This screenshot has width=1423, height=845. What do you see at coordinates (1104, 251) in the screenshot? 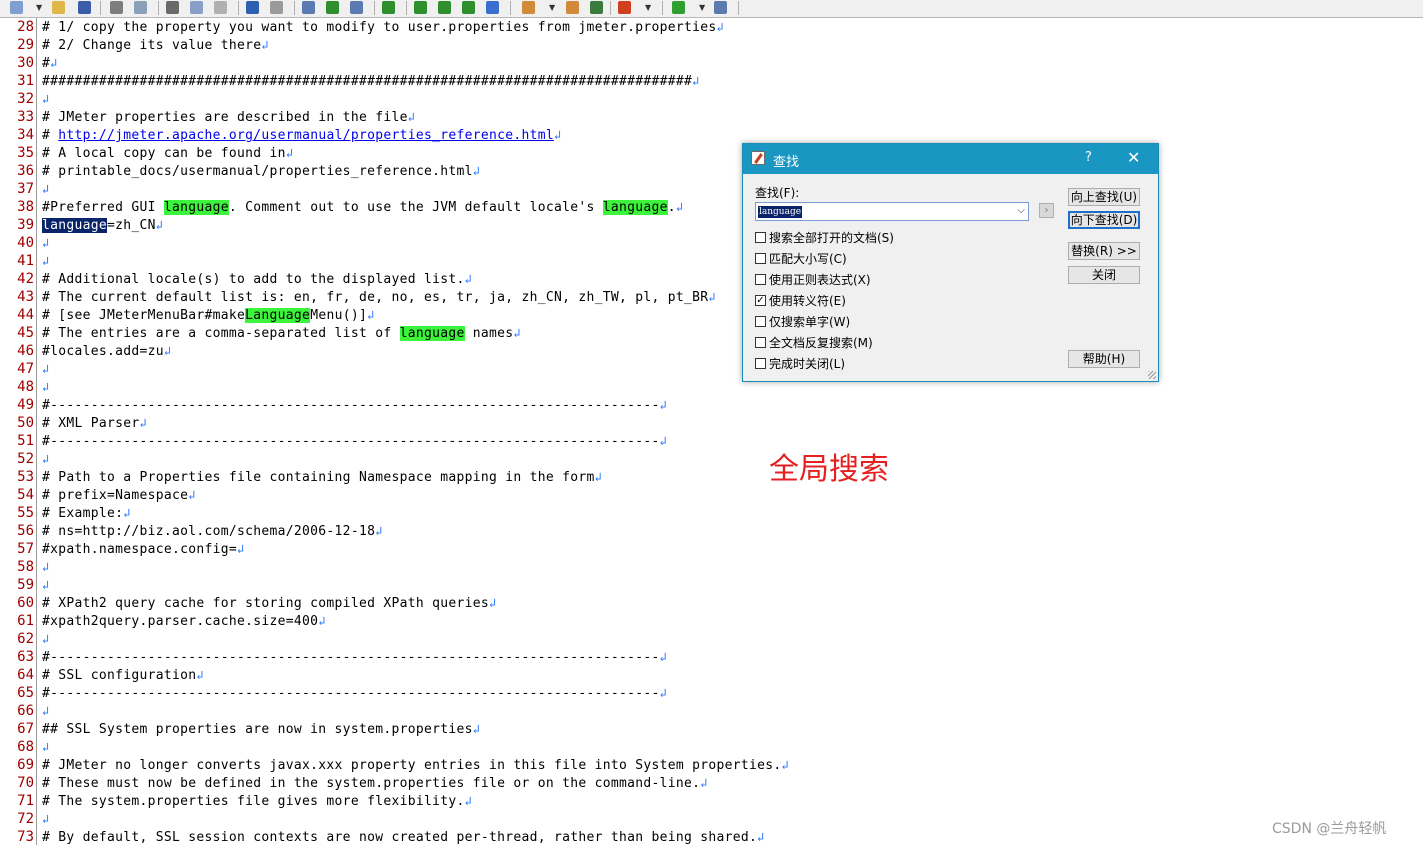
I see `replace-button: 替换(R) >>` at bounding box center [1104, 251].